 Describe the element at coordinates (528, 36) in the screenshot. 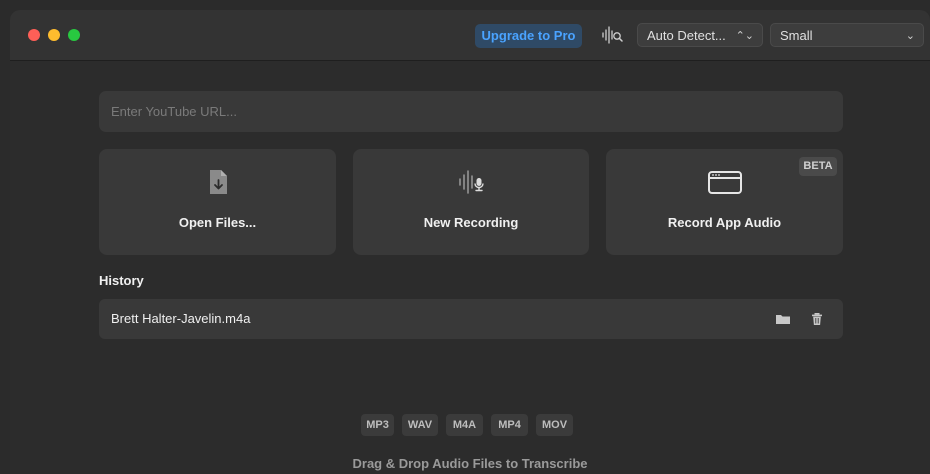

I see `upgrade-to-pro-button: Upgrade to Pro` at that location.